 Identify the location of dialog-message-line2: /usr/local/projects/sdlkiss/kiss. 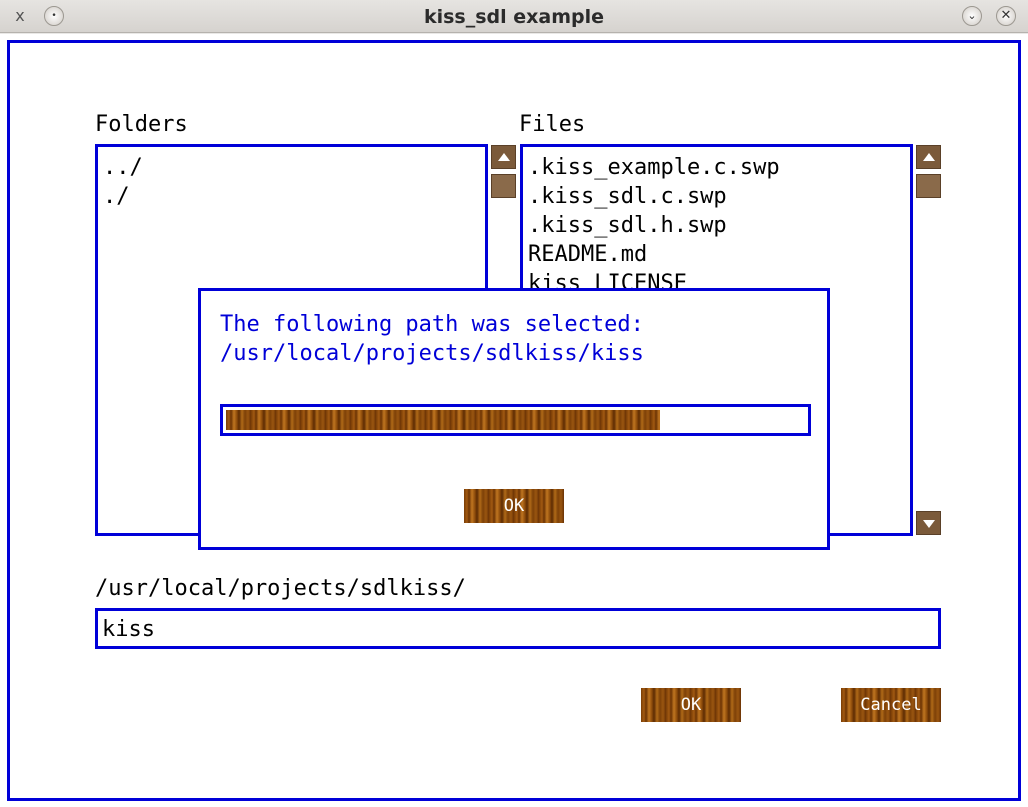
(432, 353).